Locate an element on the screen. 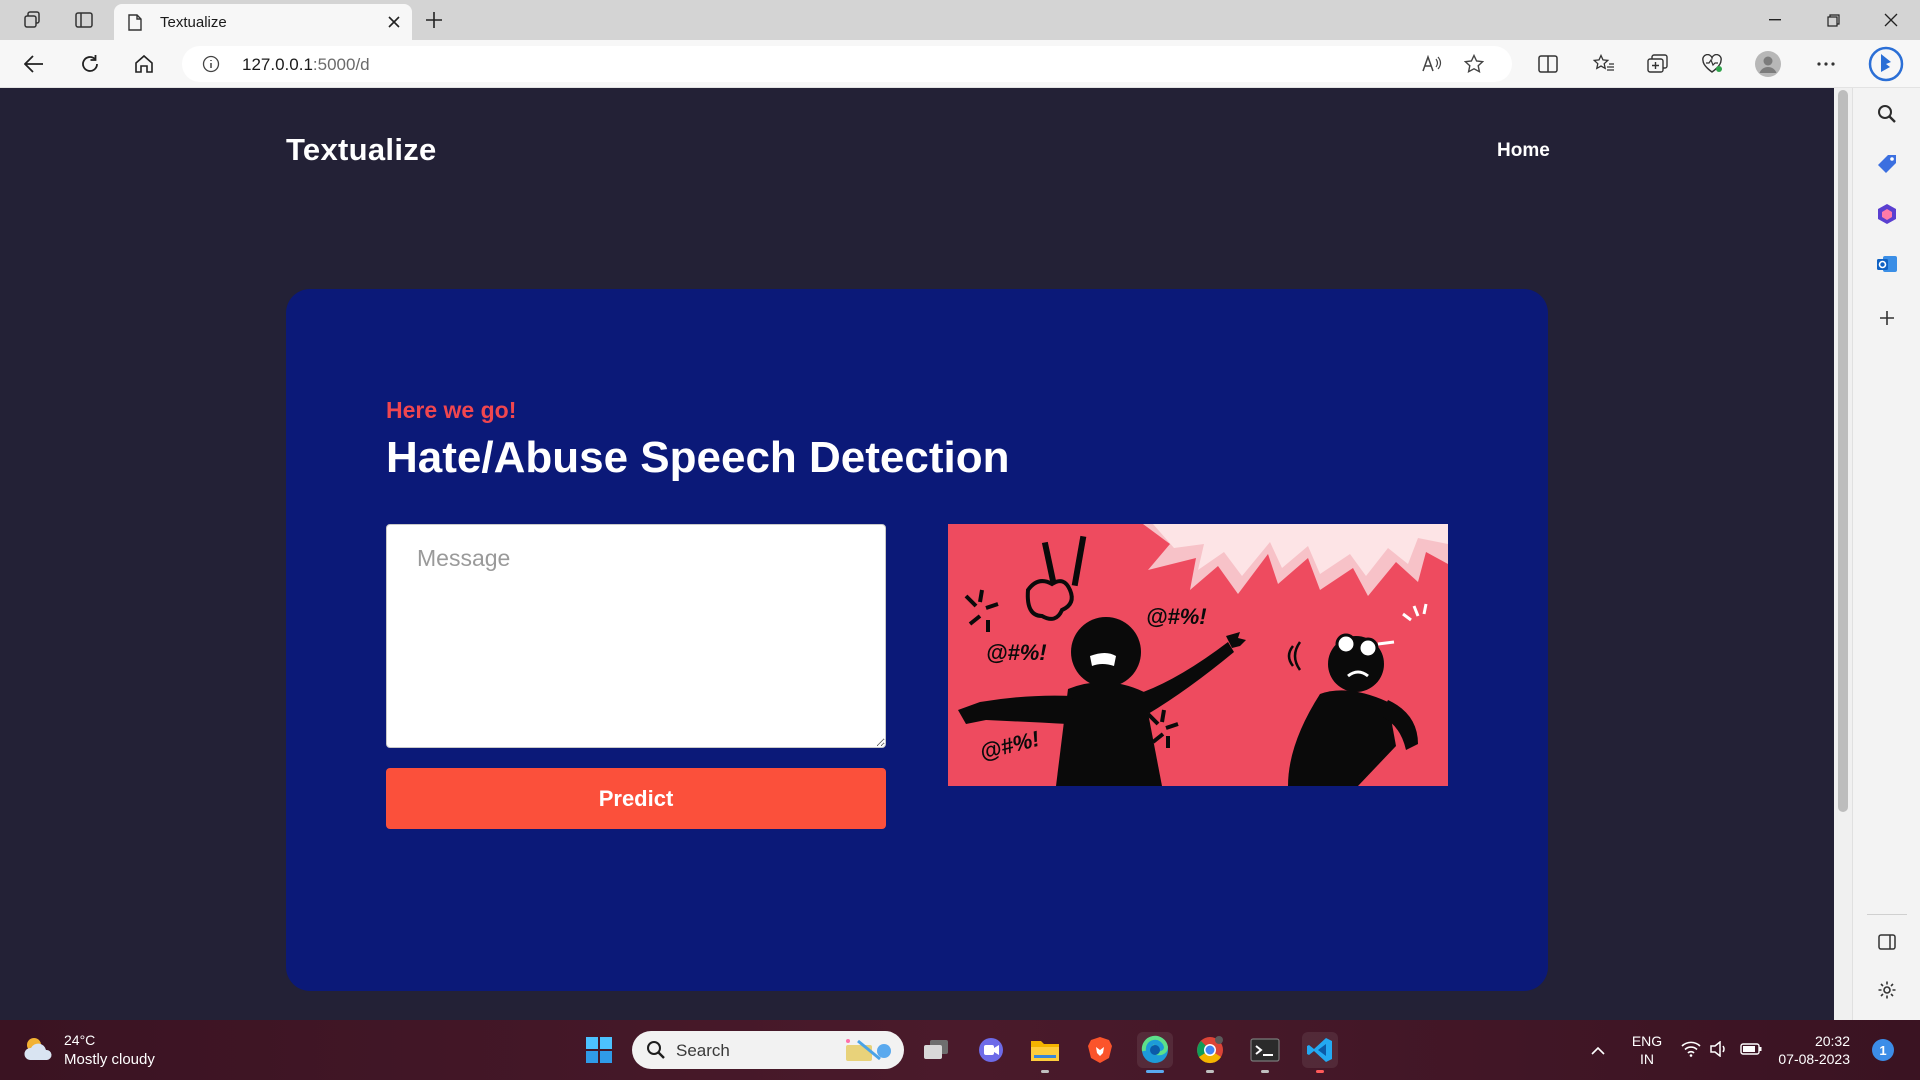  tab-actions-icon is located at coordinates (84, 20).